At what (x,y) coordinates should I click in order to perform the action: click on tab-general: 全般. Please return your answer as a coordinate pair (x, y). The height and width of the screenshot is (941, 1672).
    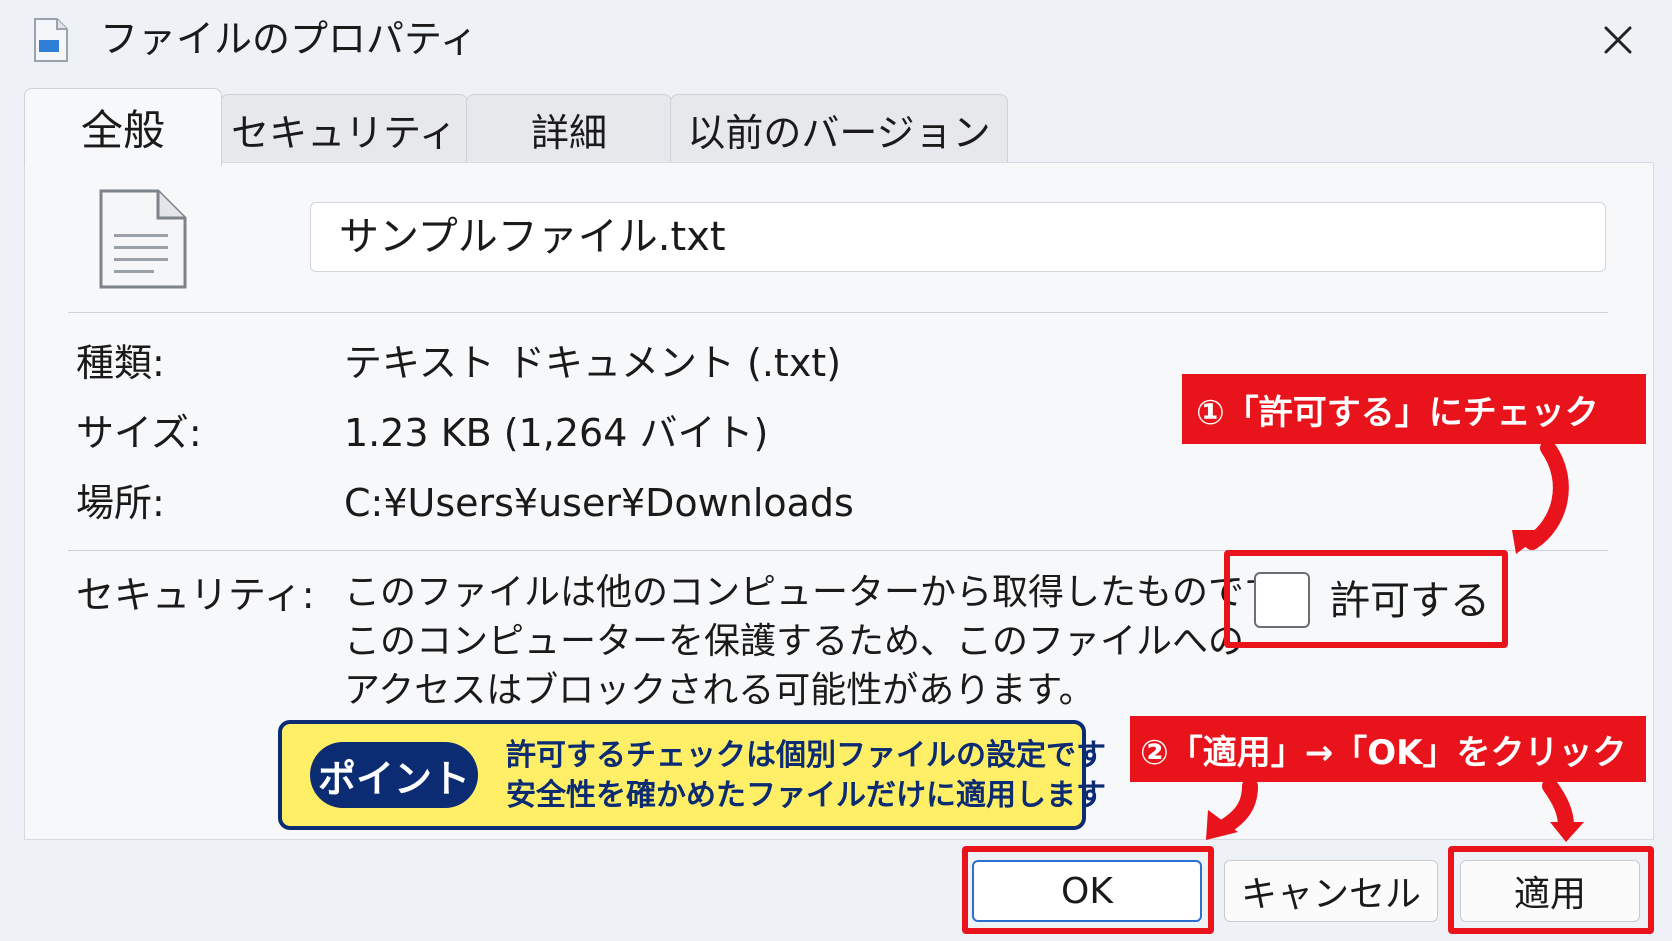
    Looking at the image, I should click on (123, 127).